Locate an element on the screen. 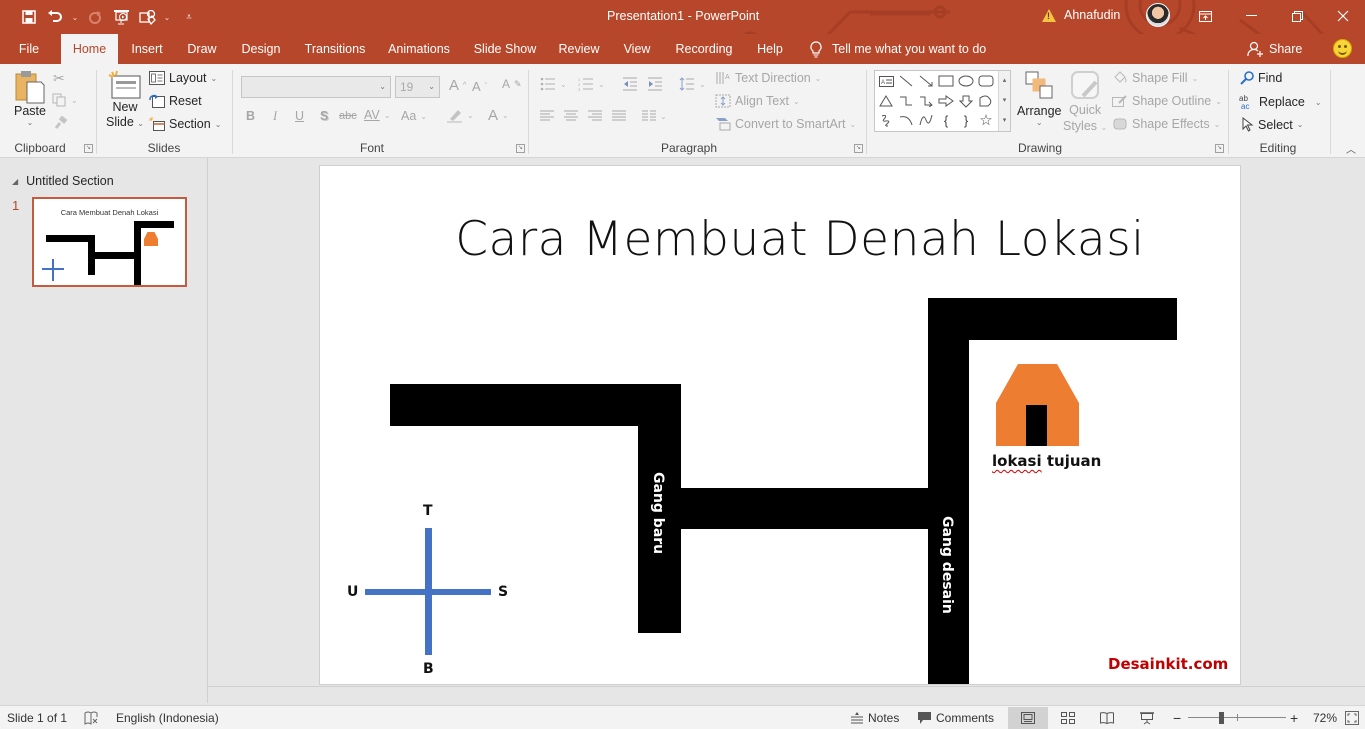 Image resolution: width=1365 pixels, height=729 pixels. gallery-scrollbar: ▴ ▾ ▾ is located at coordinates (1004, 101).